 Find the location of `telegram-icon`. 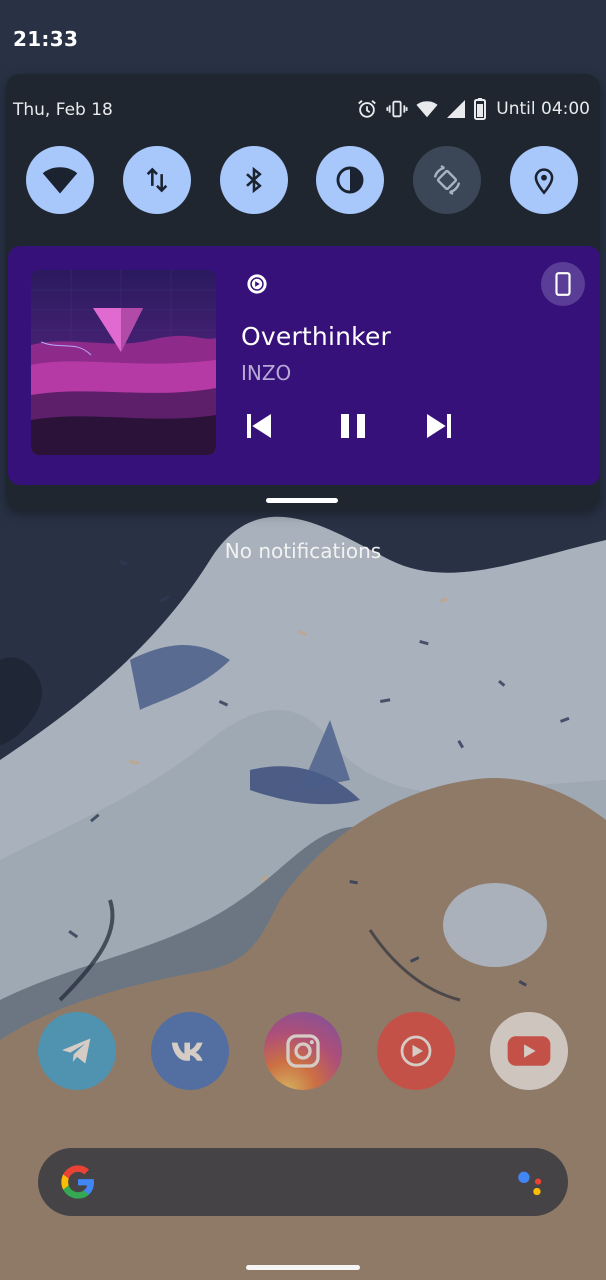

telegram-icon is located at coordinates (76, 1051).